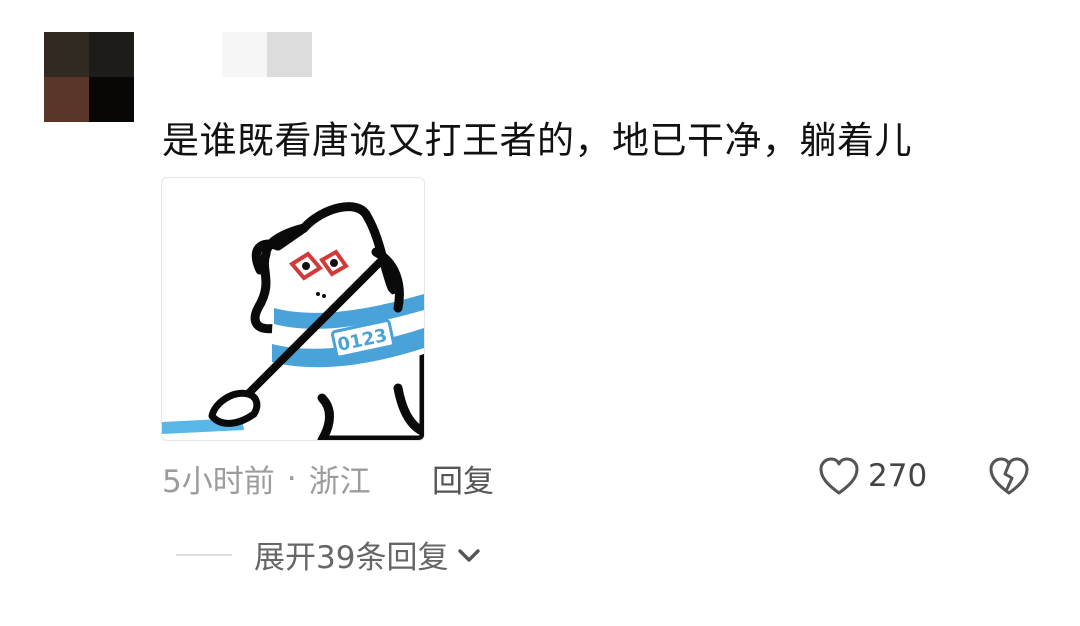 The width and height of the screenshot is (1080, 626). Describe the element at coordinates (351, 558) in the screenshot. I see `expand-replies-label: 展开39条回复` at that location.